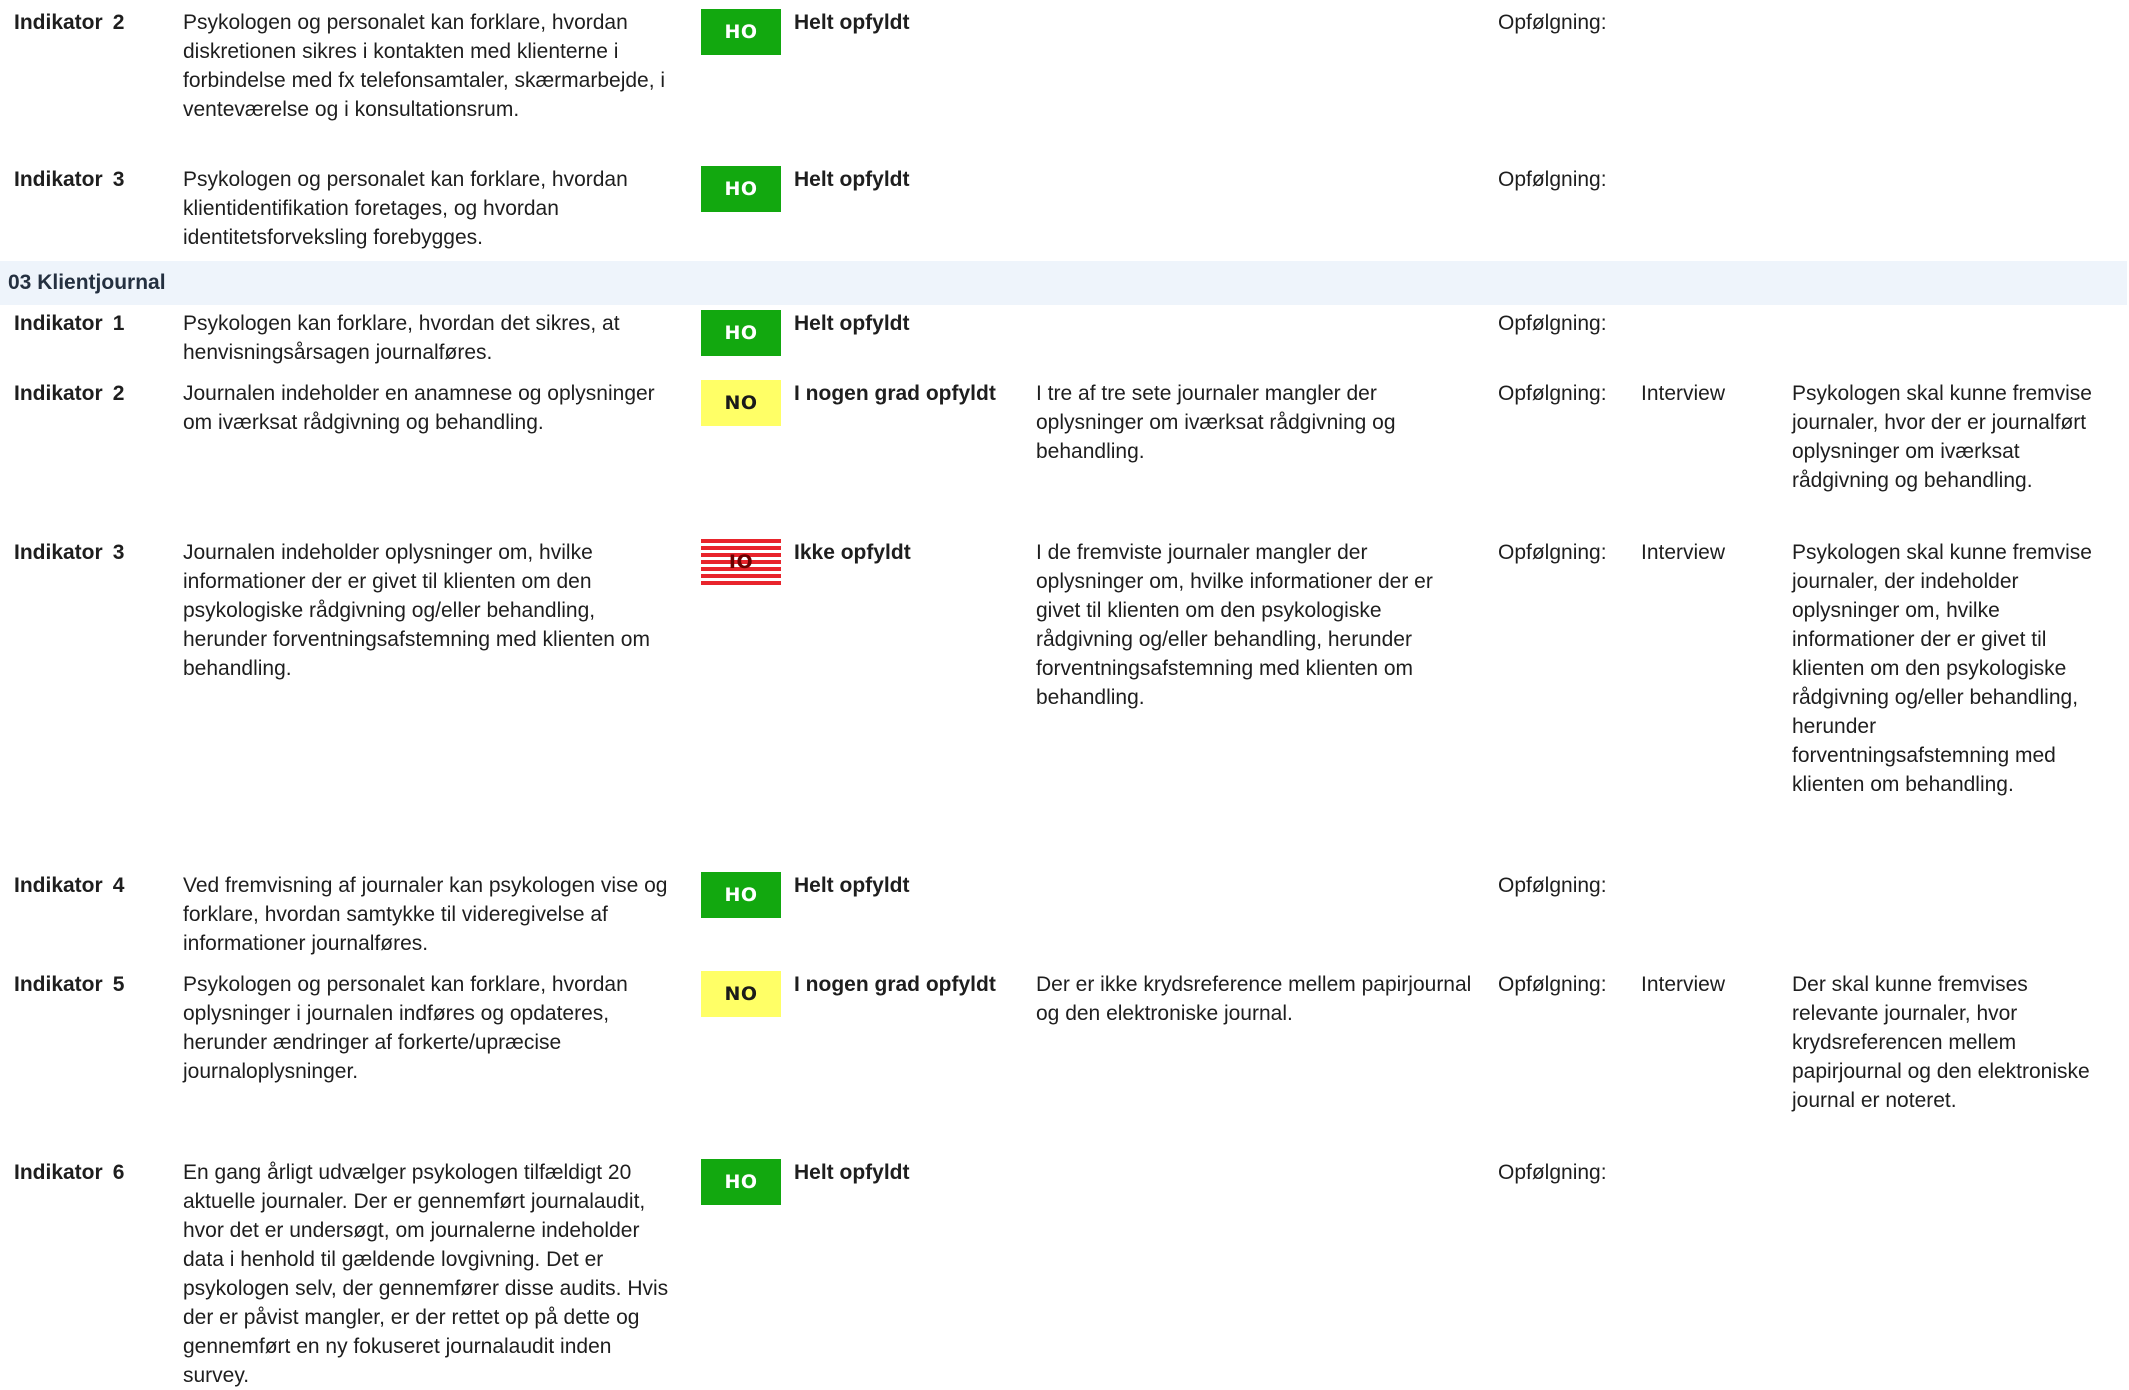 The width and height of the screenshot is (2129, 1390). I want to click on status-badge-icon: IO, so click(741, 562).